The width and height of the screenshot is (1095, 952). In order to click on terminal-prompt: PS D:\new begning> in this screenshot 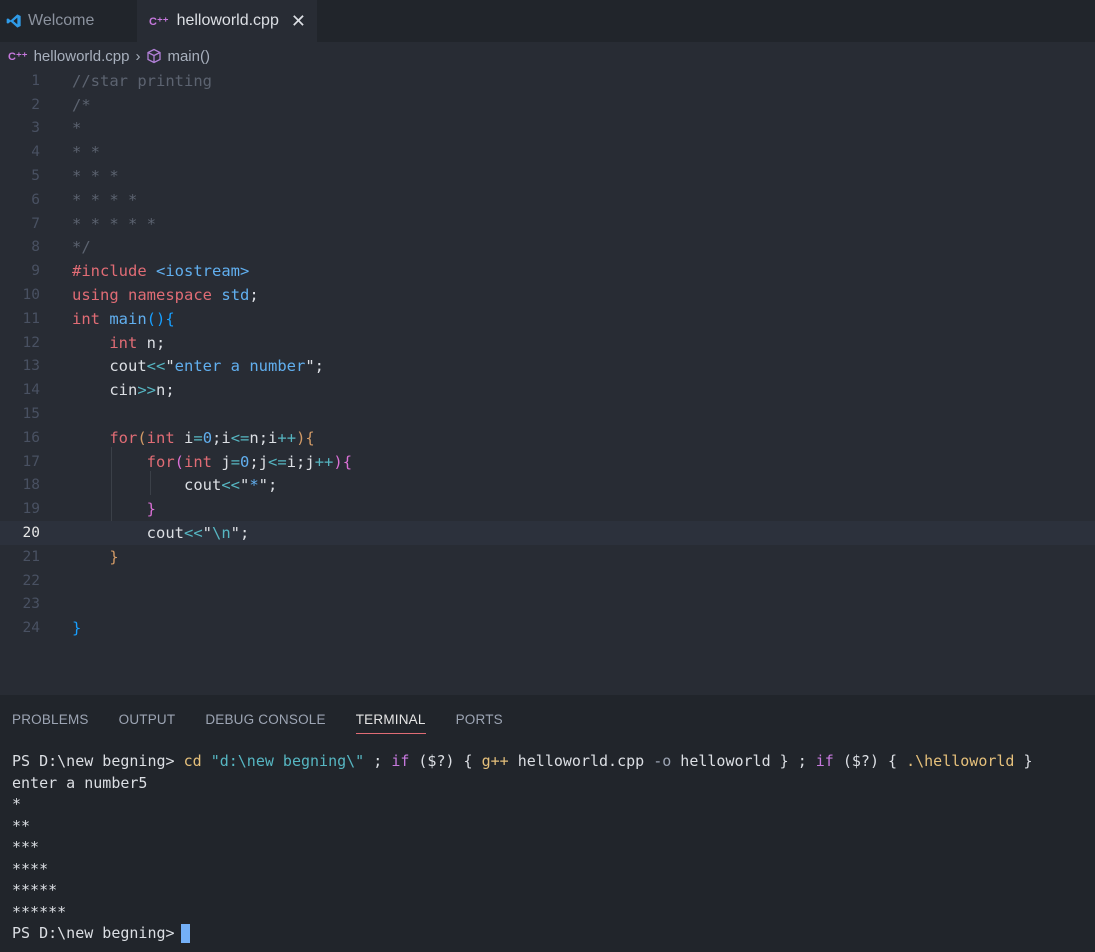, I will do `click(93, 933)`.